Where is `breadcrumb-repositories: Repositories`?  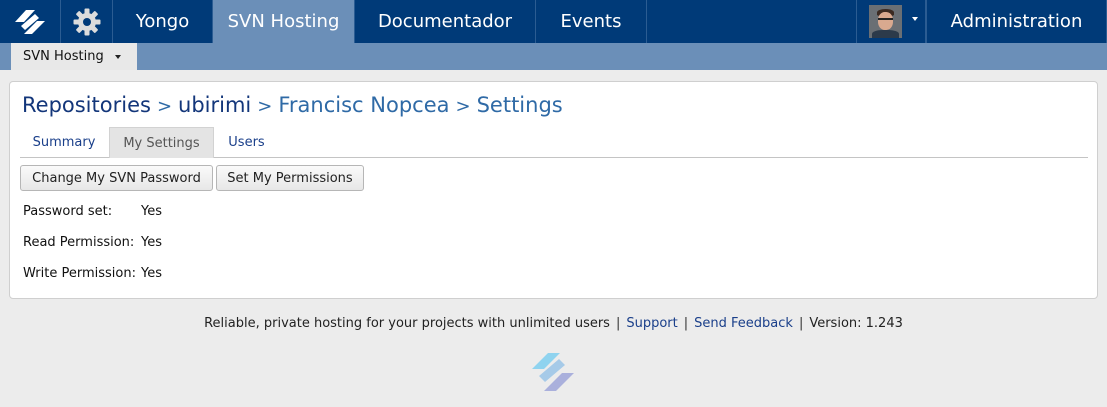
breadcrumb-repositories: Repositories is located at coordinates (86, 105).